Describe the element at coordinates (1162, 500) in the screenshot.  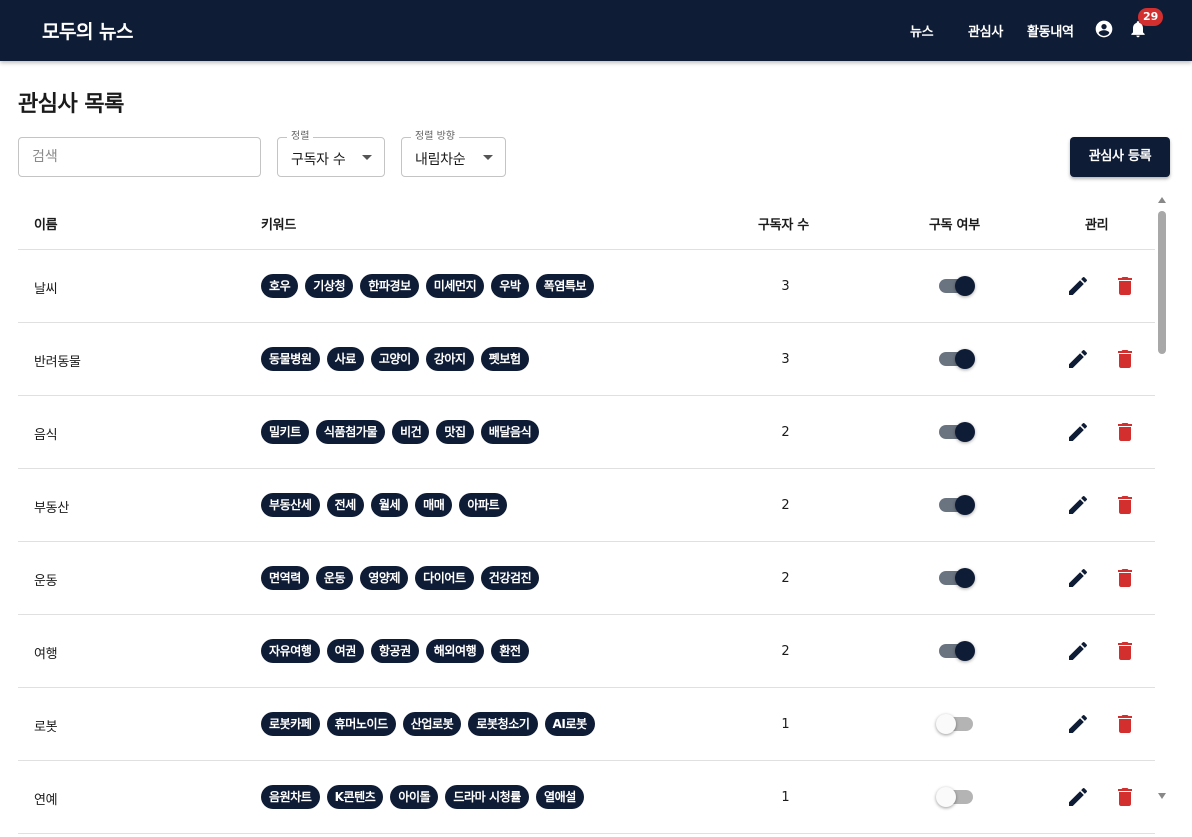
I see `table-scrollbar` at that location.